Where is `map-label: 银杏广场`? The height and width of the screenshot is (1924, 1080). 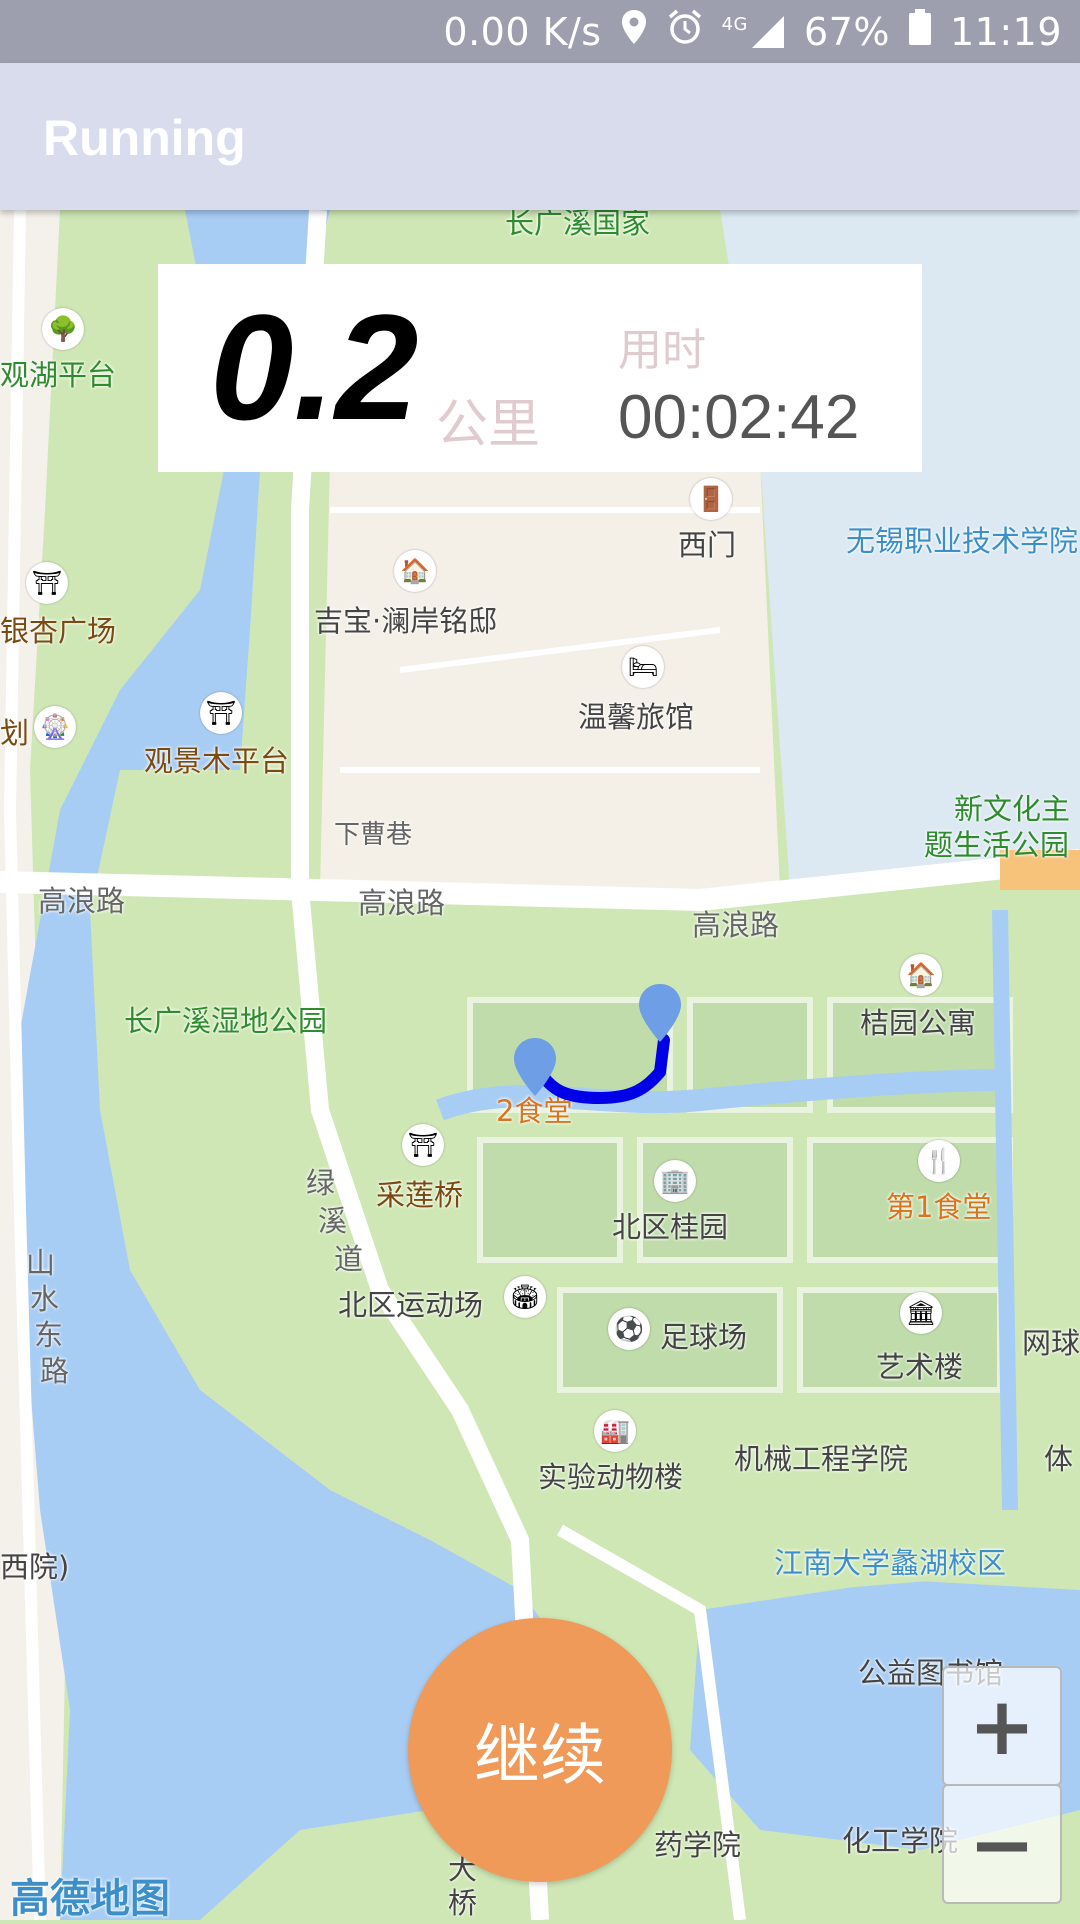
map-label: 银杏广场 is located at coordinates (58, 631).